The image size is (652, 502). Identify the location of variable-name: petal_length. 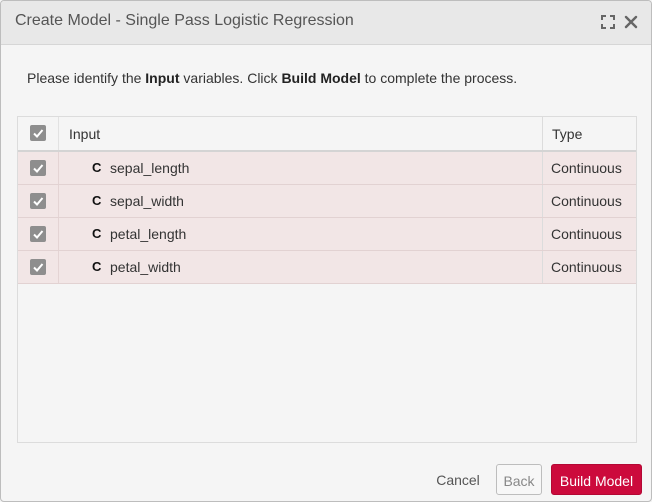
(148, 234).